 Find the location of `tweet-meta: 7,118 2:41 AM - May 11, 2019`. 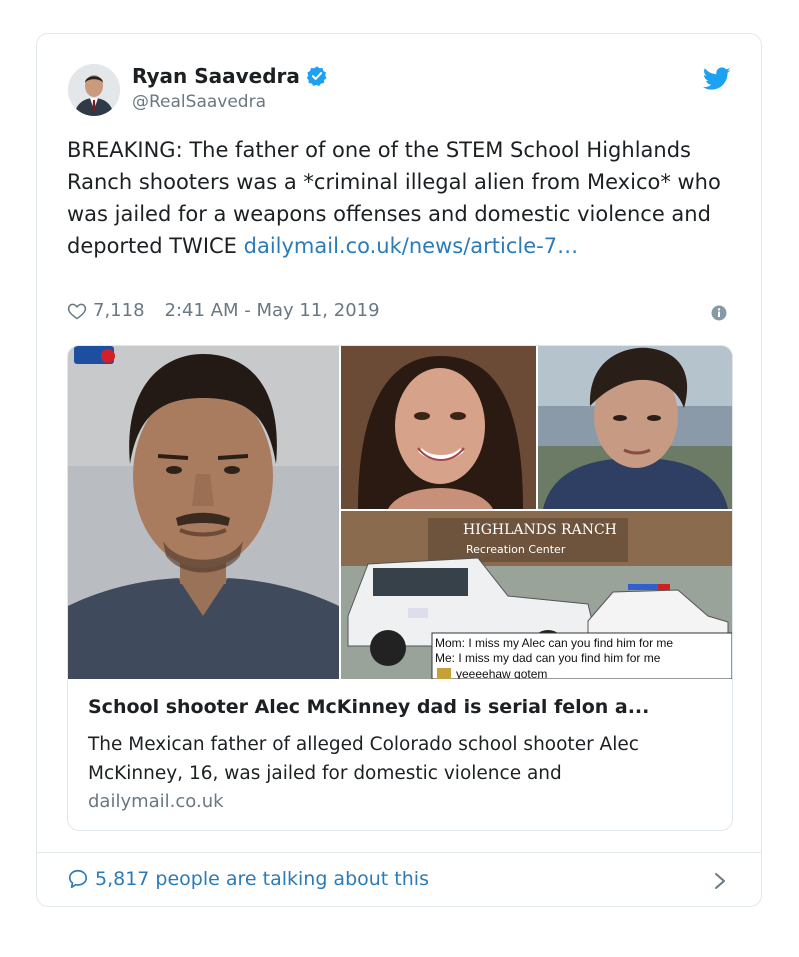

tweet-meta: 7,118 2:41 AM - May 11, 2019 is located at coordinates (223, 310).